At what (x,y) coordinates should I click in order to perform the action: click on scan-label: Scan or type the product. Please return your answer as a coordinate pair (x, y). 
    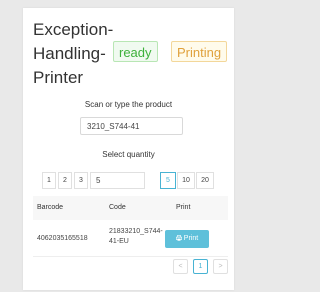
    Looking at the image, I should click on (128, 104).